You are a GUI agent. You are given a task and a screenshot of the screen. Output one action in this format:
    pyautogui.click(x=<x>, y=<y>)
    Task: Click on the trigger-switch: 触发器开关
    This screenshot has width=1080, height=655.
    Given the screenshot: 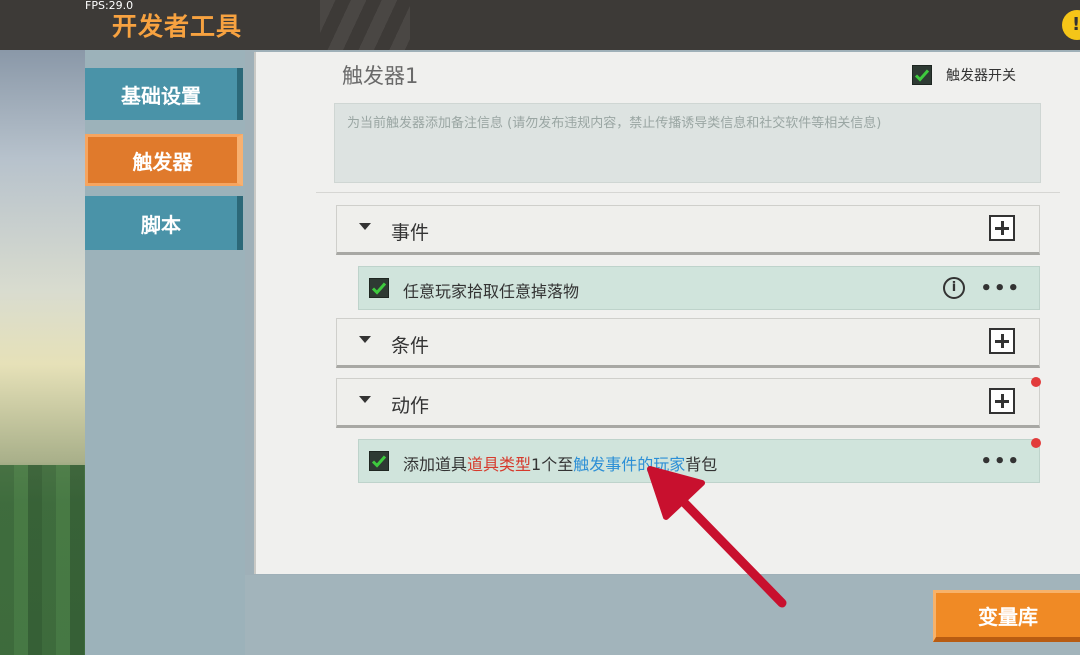 What is the action you would take?
    pyautogui.click(x=964, y=75)
    